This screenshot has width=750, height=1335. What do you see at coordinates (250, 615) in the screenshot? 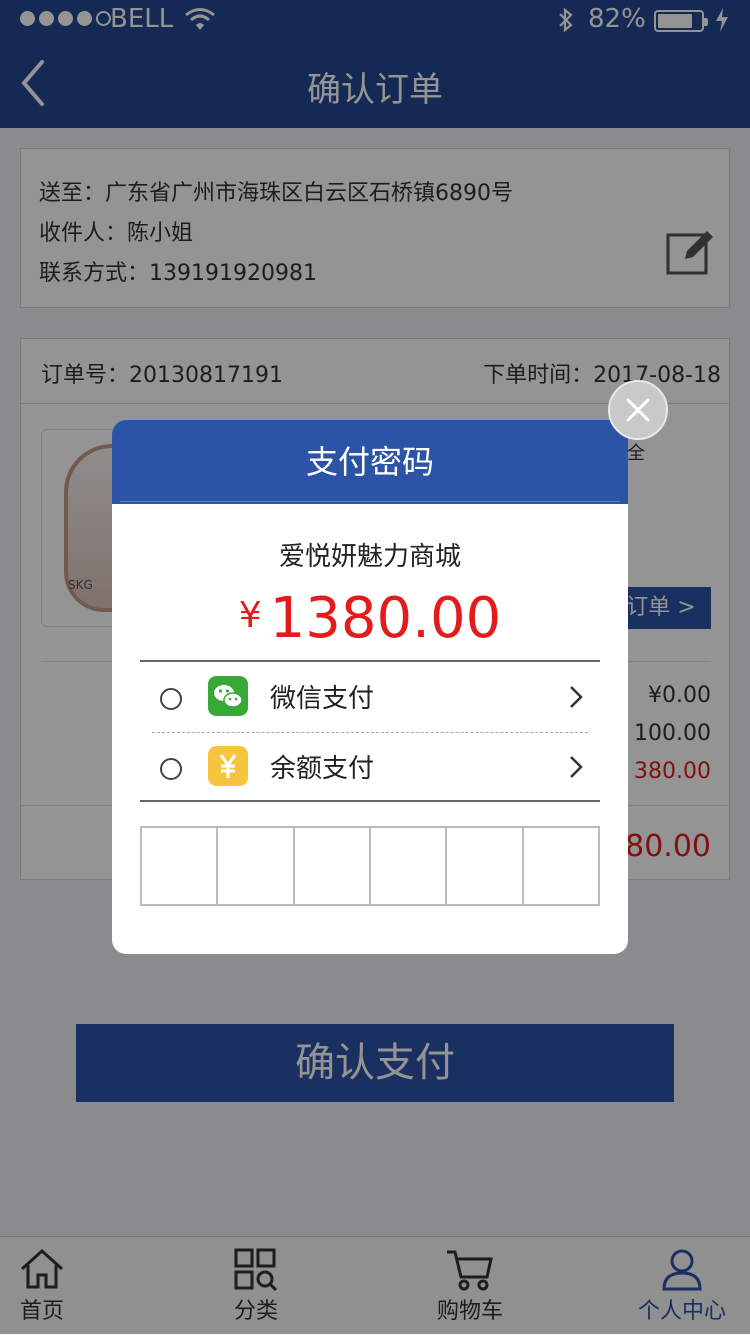
I see `currency-symbol: ¥` at bounding box center [250, 615].